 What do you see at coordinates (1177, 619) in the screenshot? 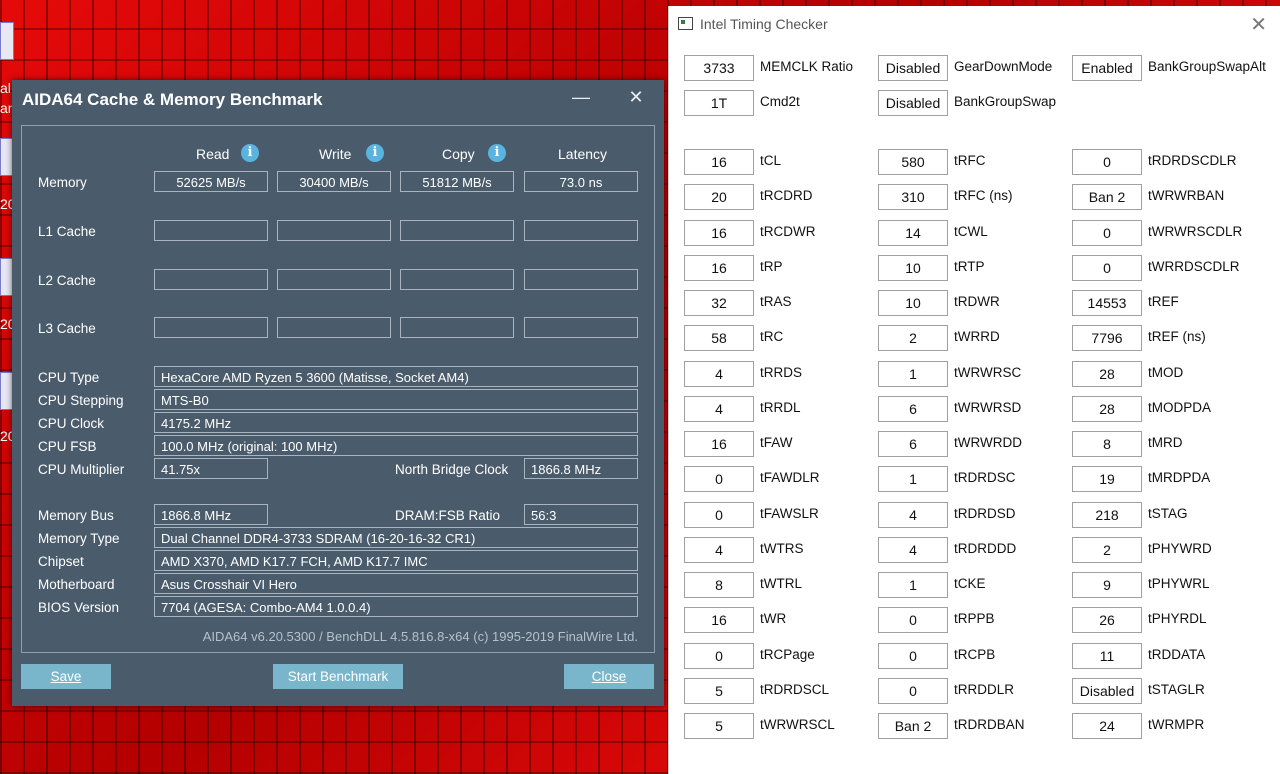
I see `timing-name-label: tPHYRDL` at bounding box center [1177, 619].